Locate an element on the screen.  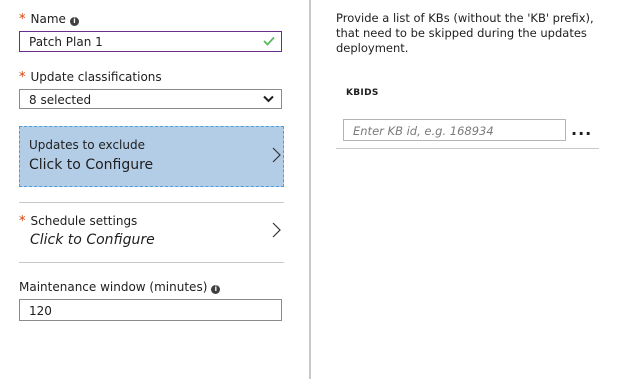
schedule-settings-title: Schedule settings is located at coordinates (84, 221).